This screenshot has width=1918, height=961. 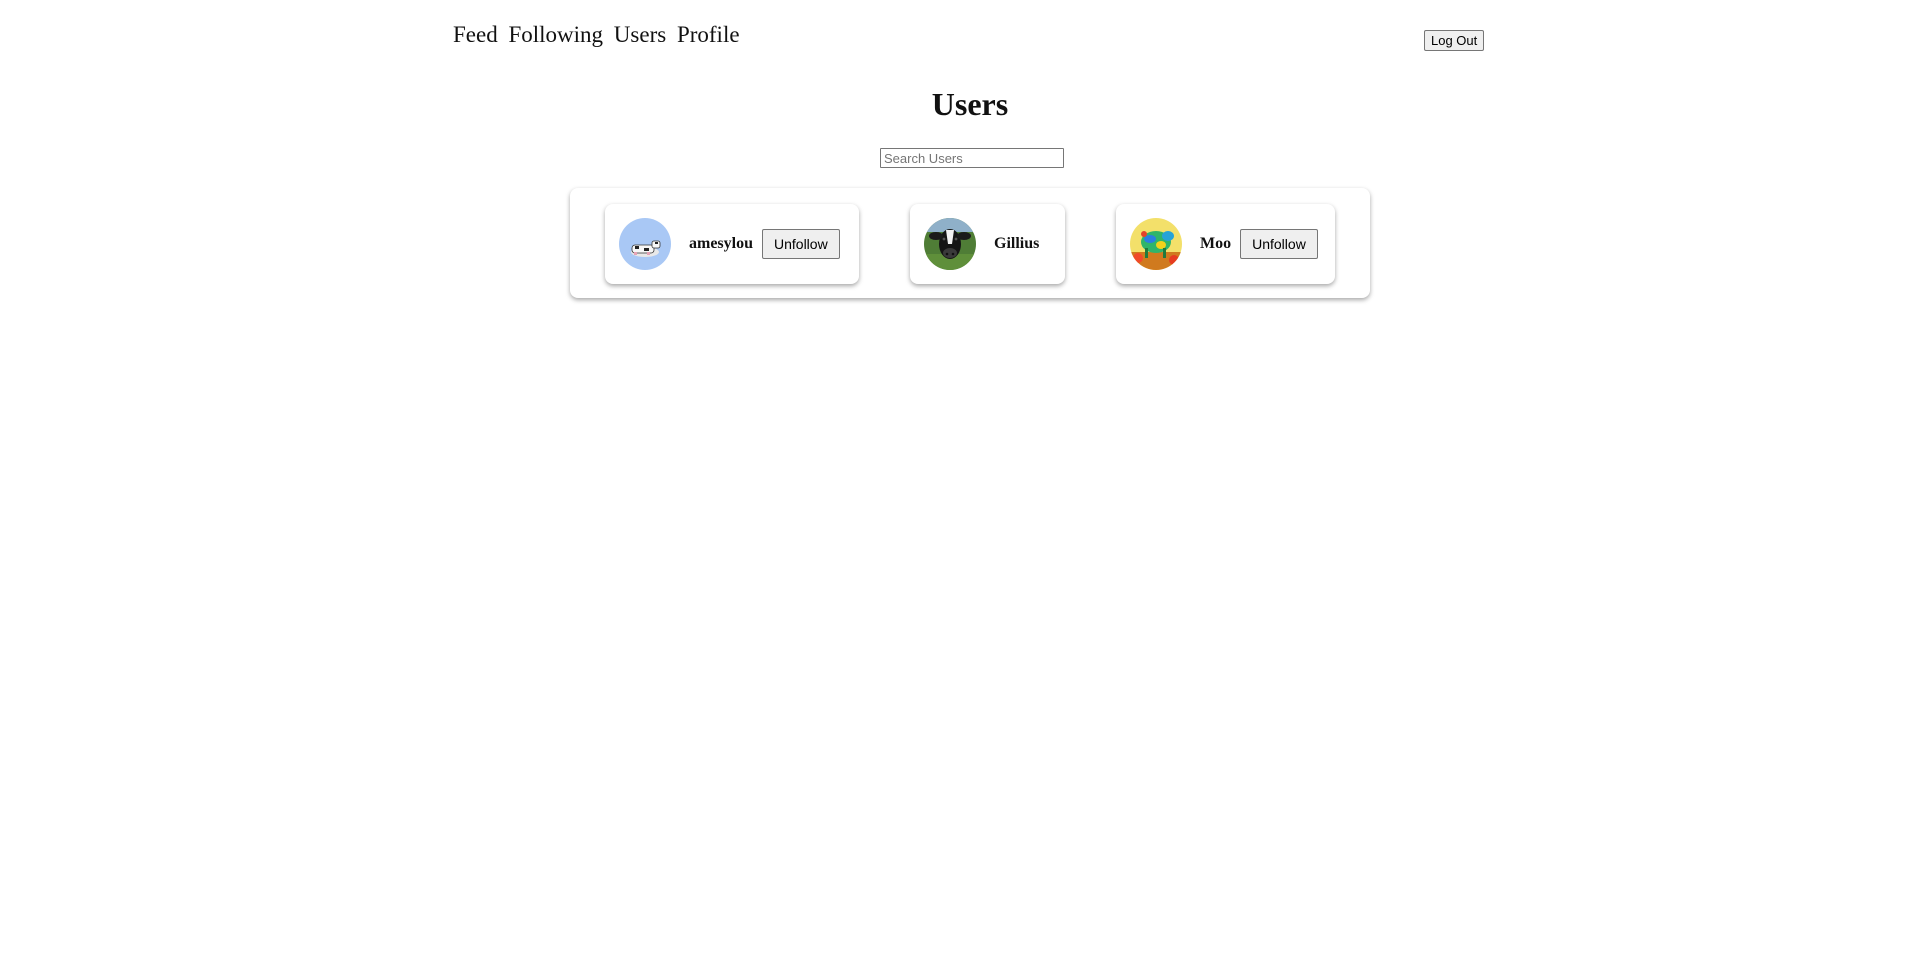 I want to click on colorful-cow-icon, so click(x=1156, y=244).